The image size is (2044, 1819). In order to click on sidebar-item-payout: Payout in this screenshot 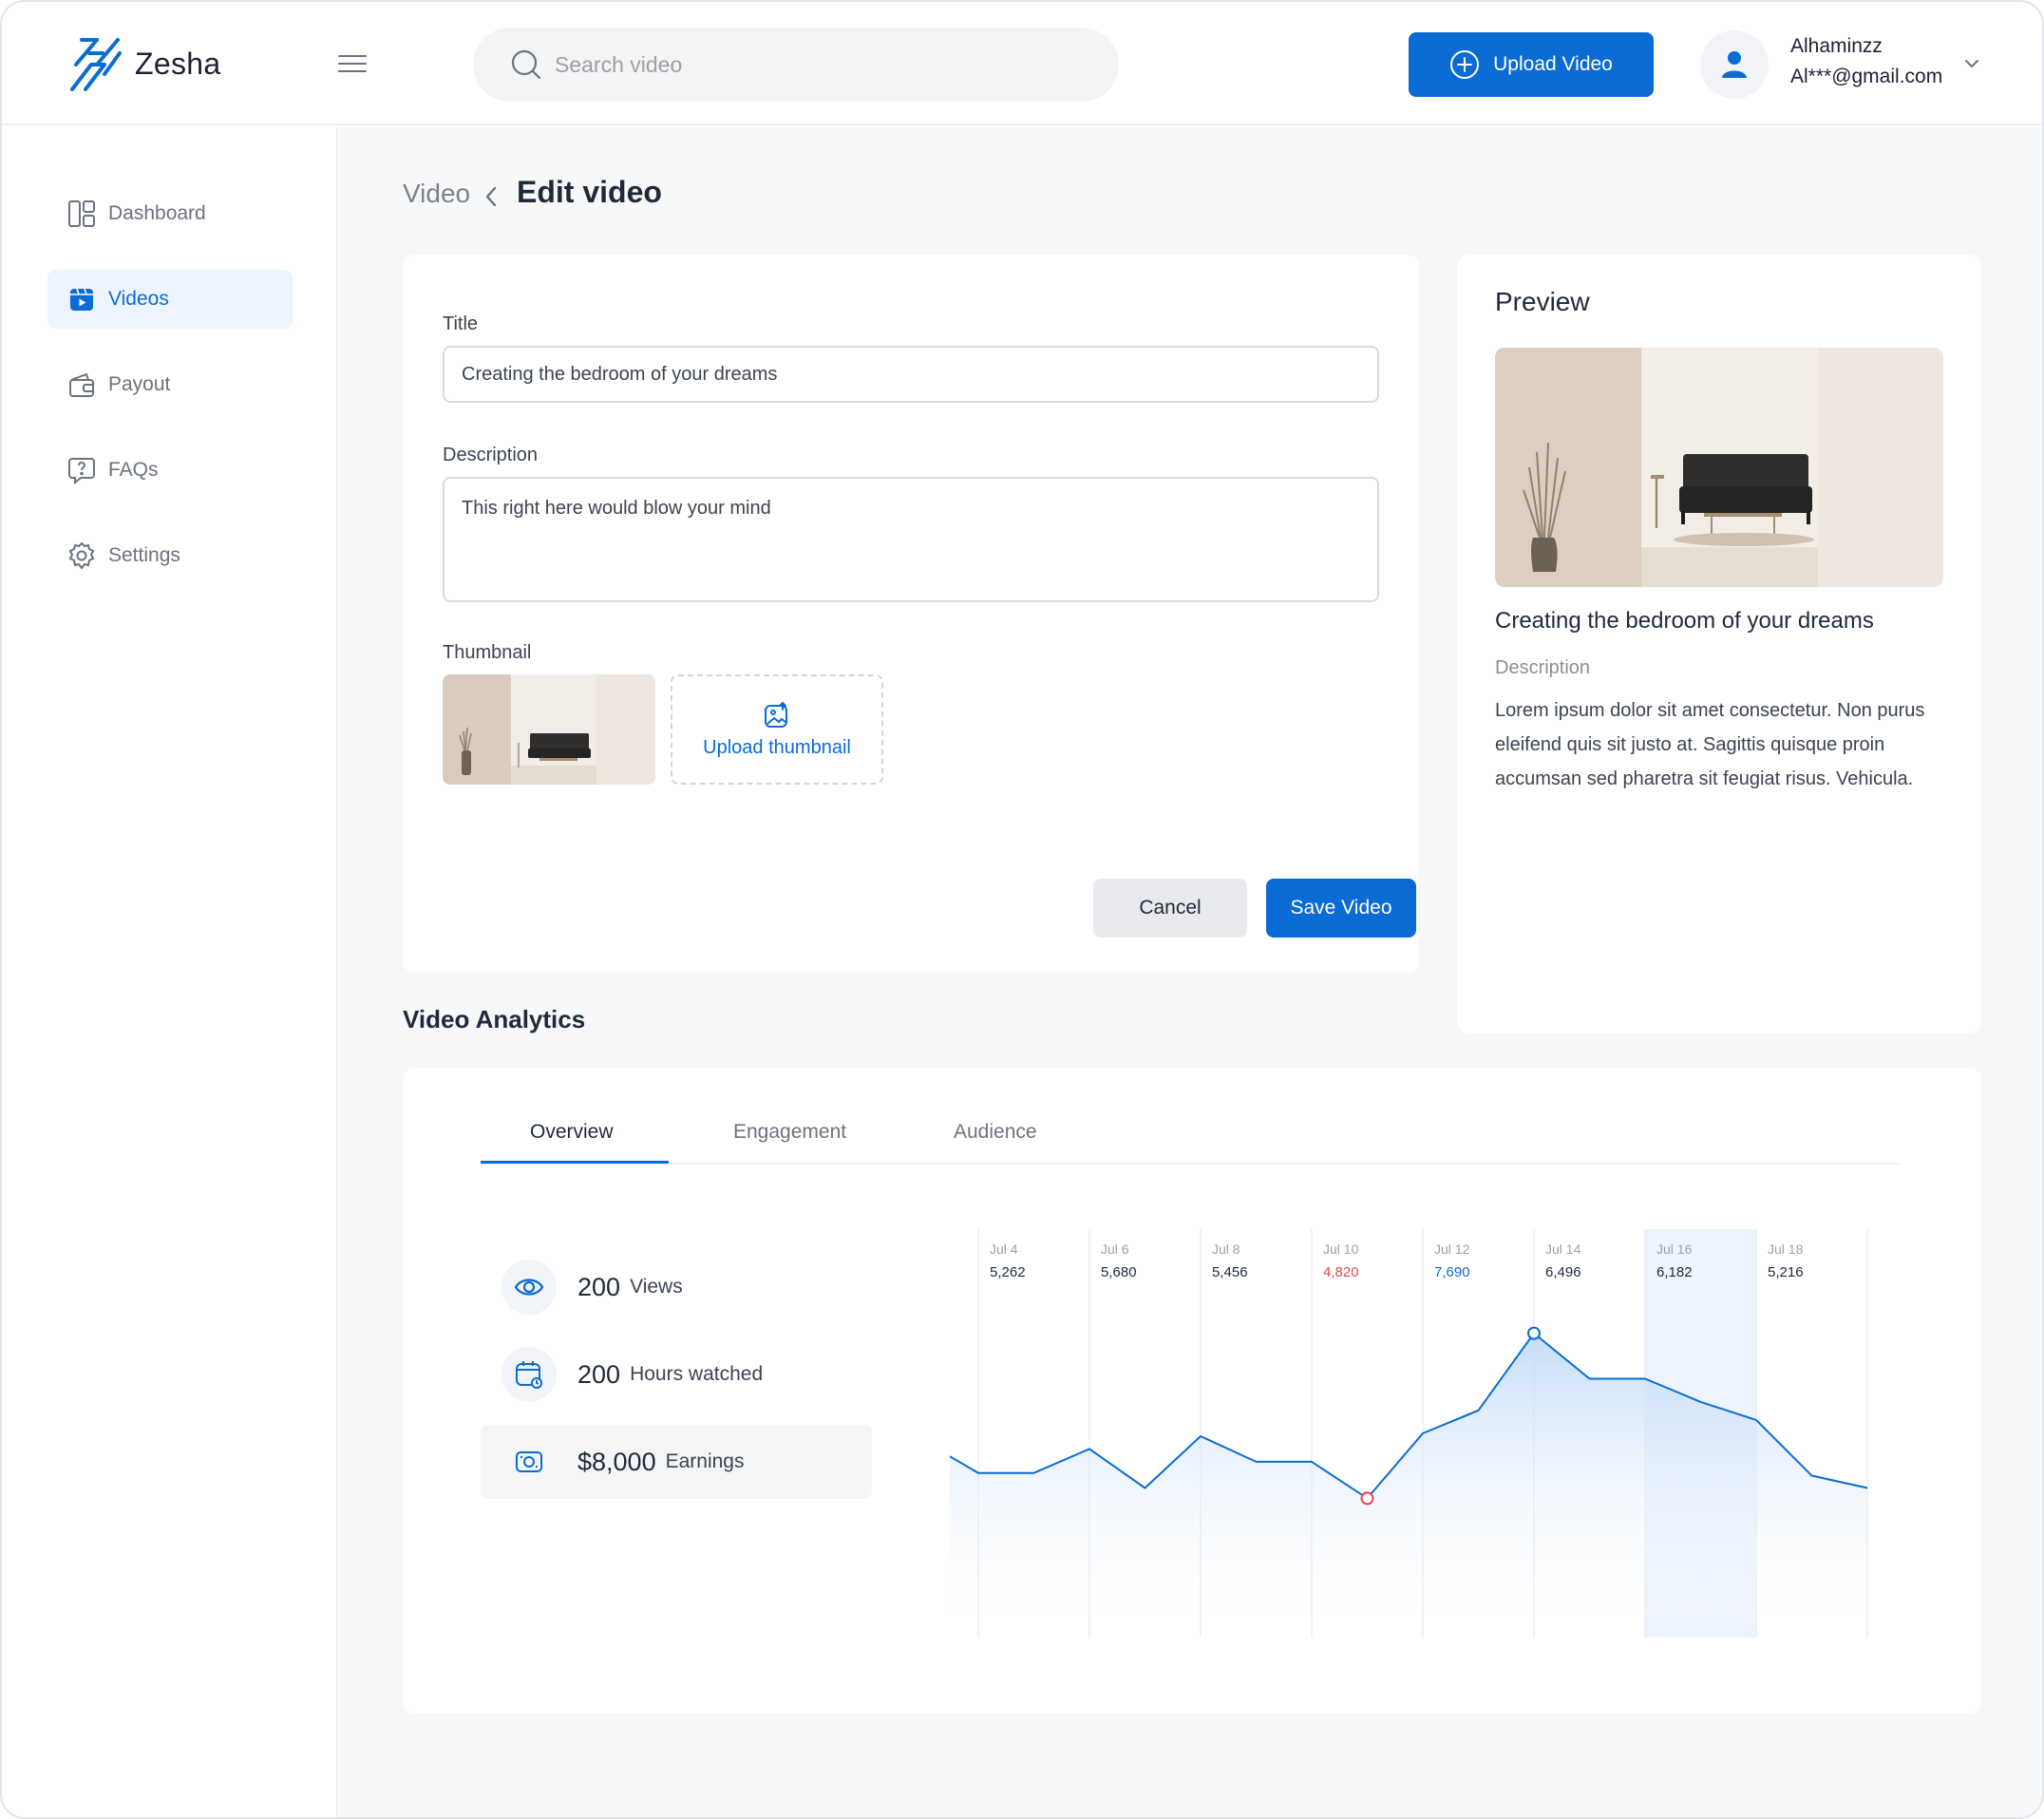, I will do `click(170, 384)`.